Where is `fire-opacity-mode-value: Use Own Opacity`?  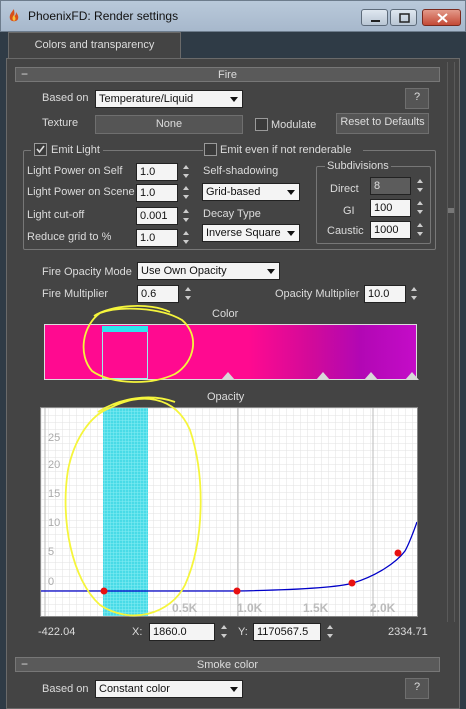
fire-opacity-mode-value: Use Own Opacity is located at coordinates (184, 271).